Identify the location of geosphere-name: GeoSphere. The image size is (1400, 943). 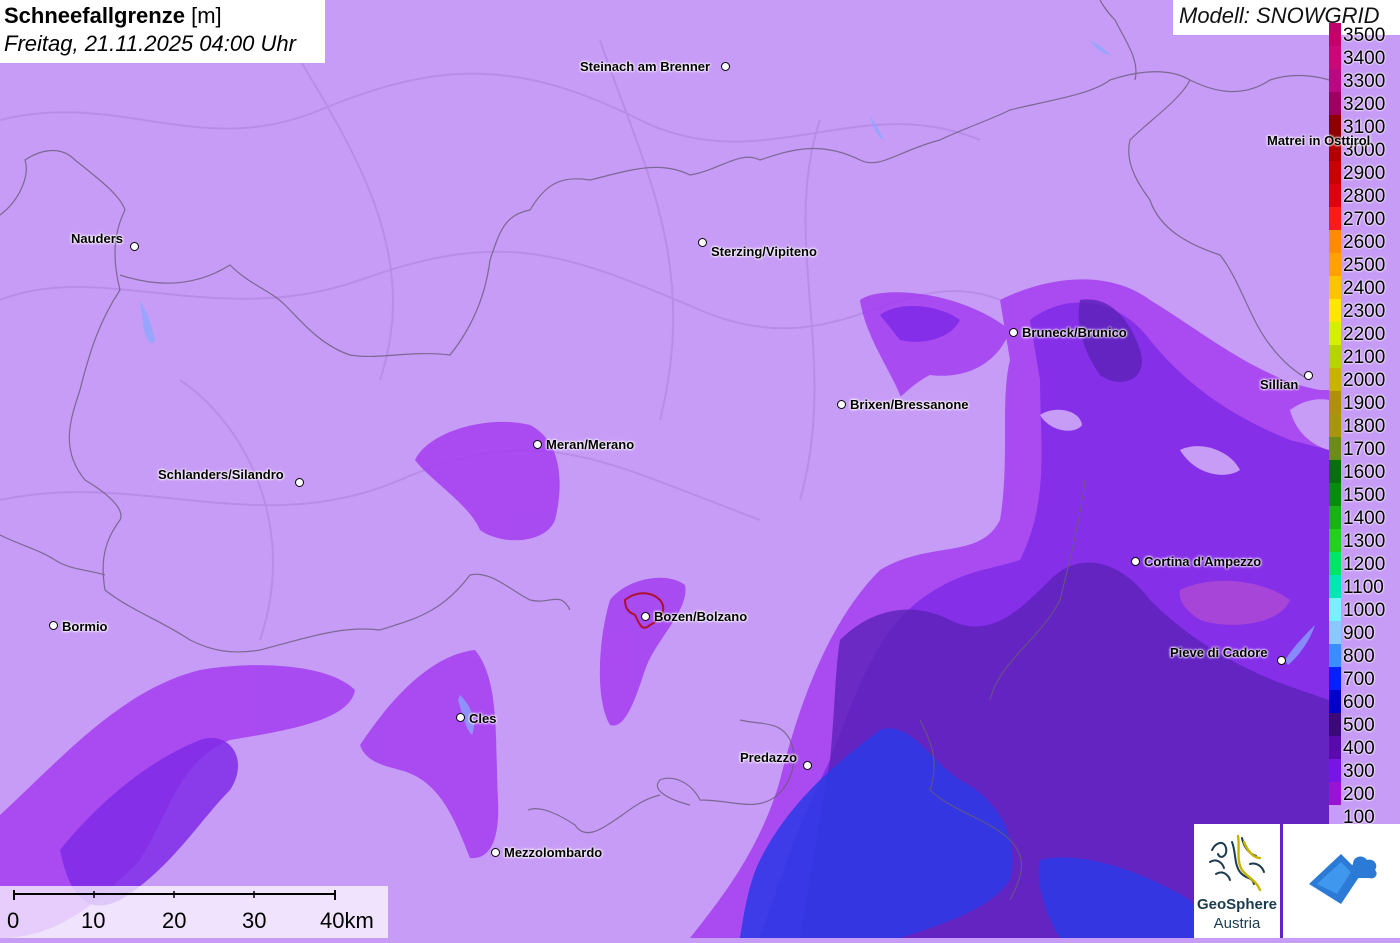
(1237, 904).